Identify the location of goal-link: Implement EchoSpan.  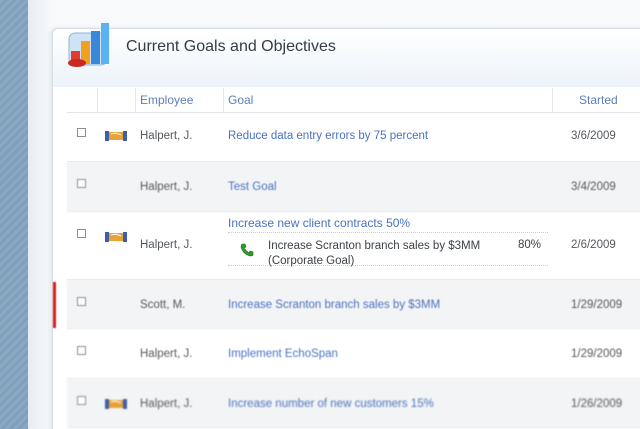
(283, 354).